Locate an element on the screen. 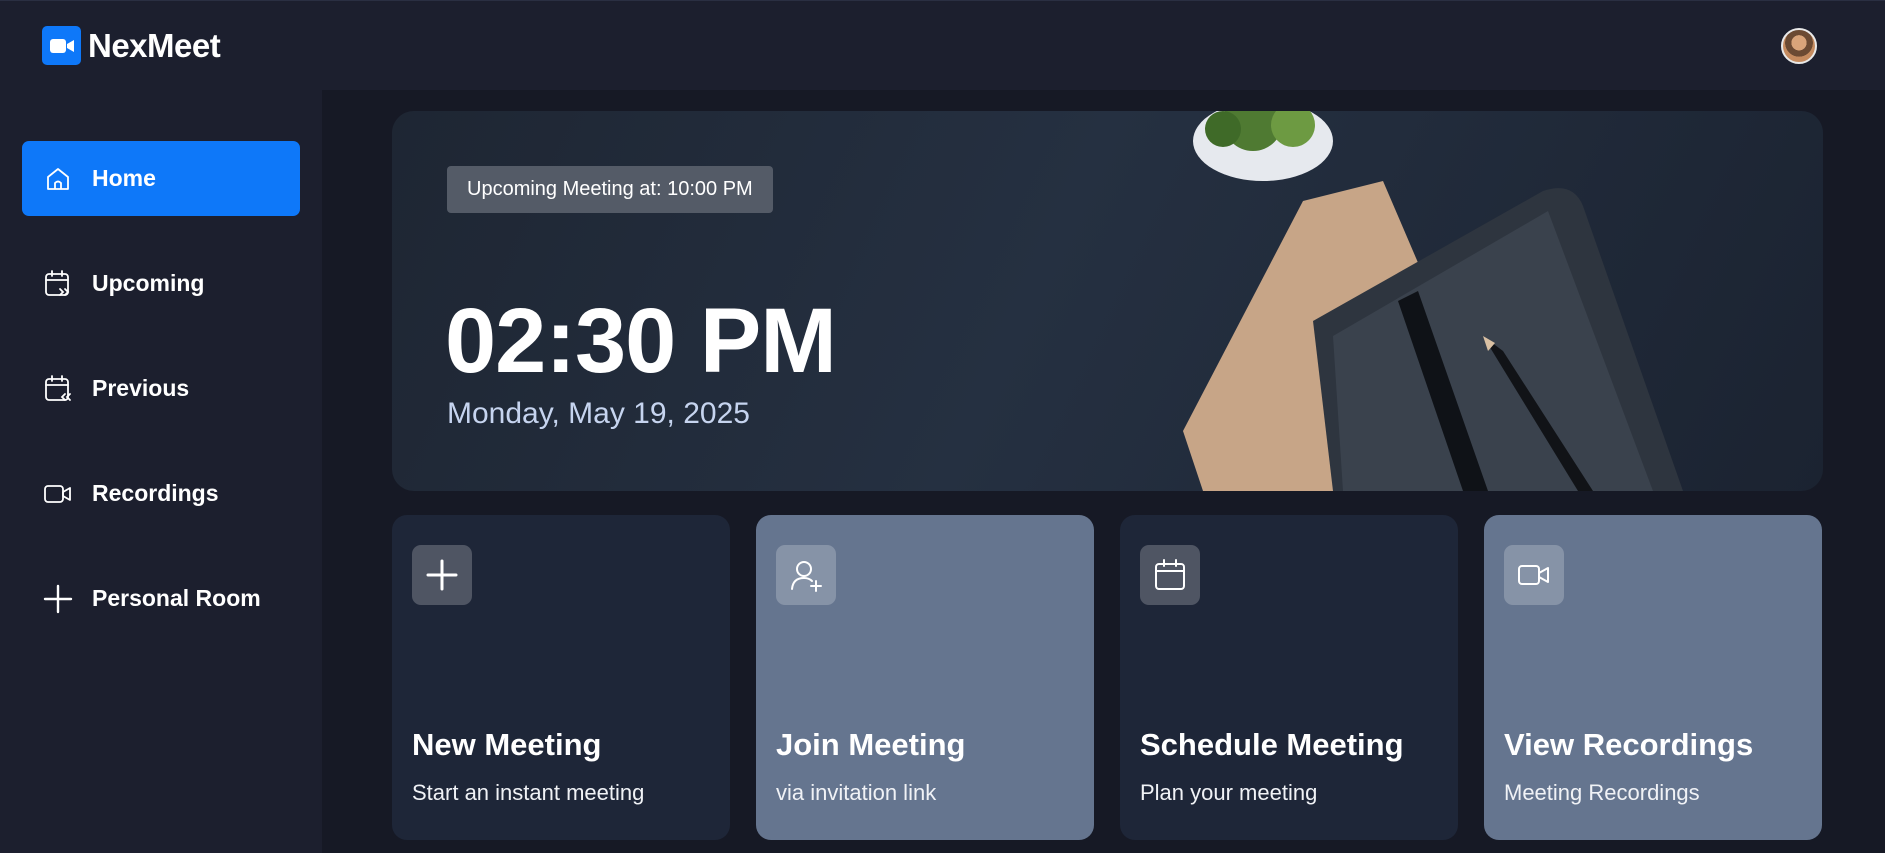 Image resolution: width=1885 pixels, height=853 pixels. sidebar-item-label: Previous is located at coordinates (141, 388).